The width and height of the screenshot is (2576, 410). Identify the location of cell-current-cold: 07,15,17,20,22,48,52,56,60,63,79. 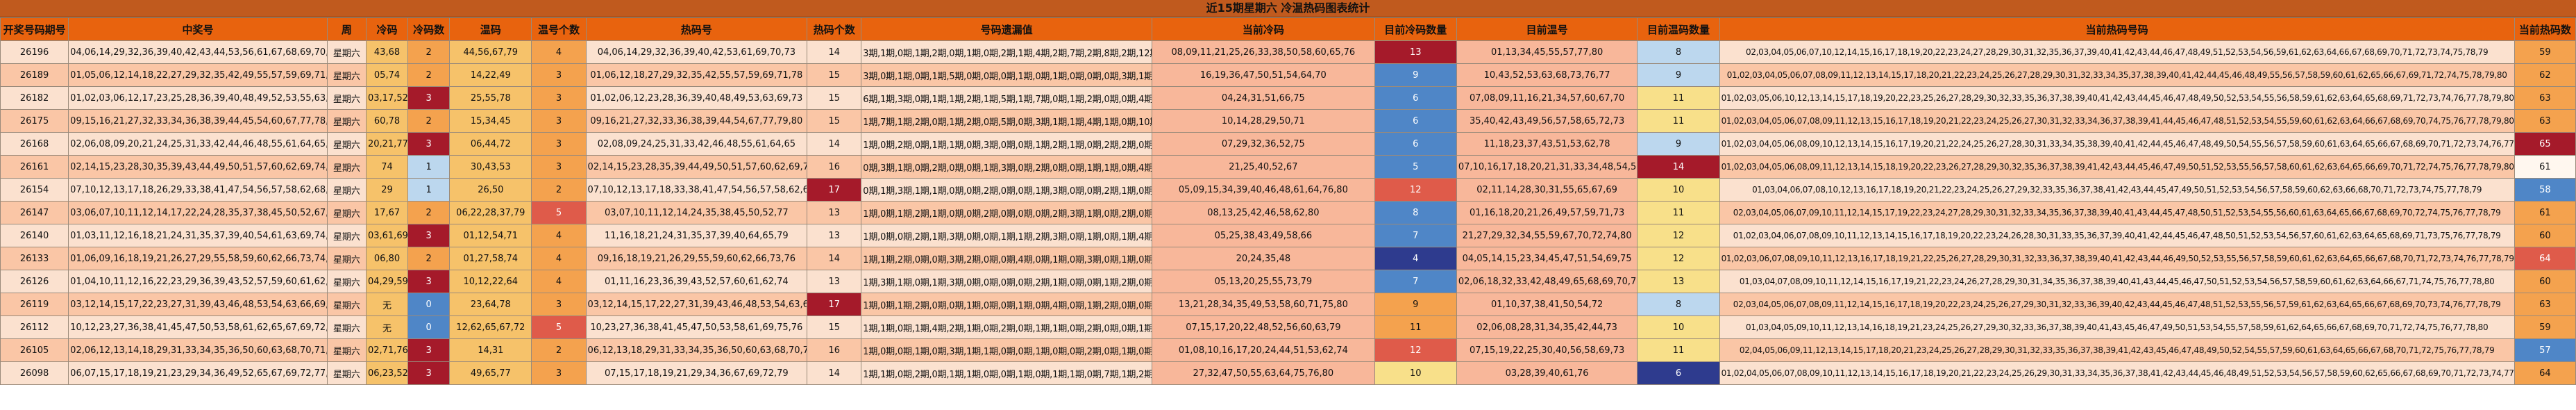
(1263, 327).